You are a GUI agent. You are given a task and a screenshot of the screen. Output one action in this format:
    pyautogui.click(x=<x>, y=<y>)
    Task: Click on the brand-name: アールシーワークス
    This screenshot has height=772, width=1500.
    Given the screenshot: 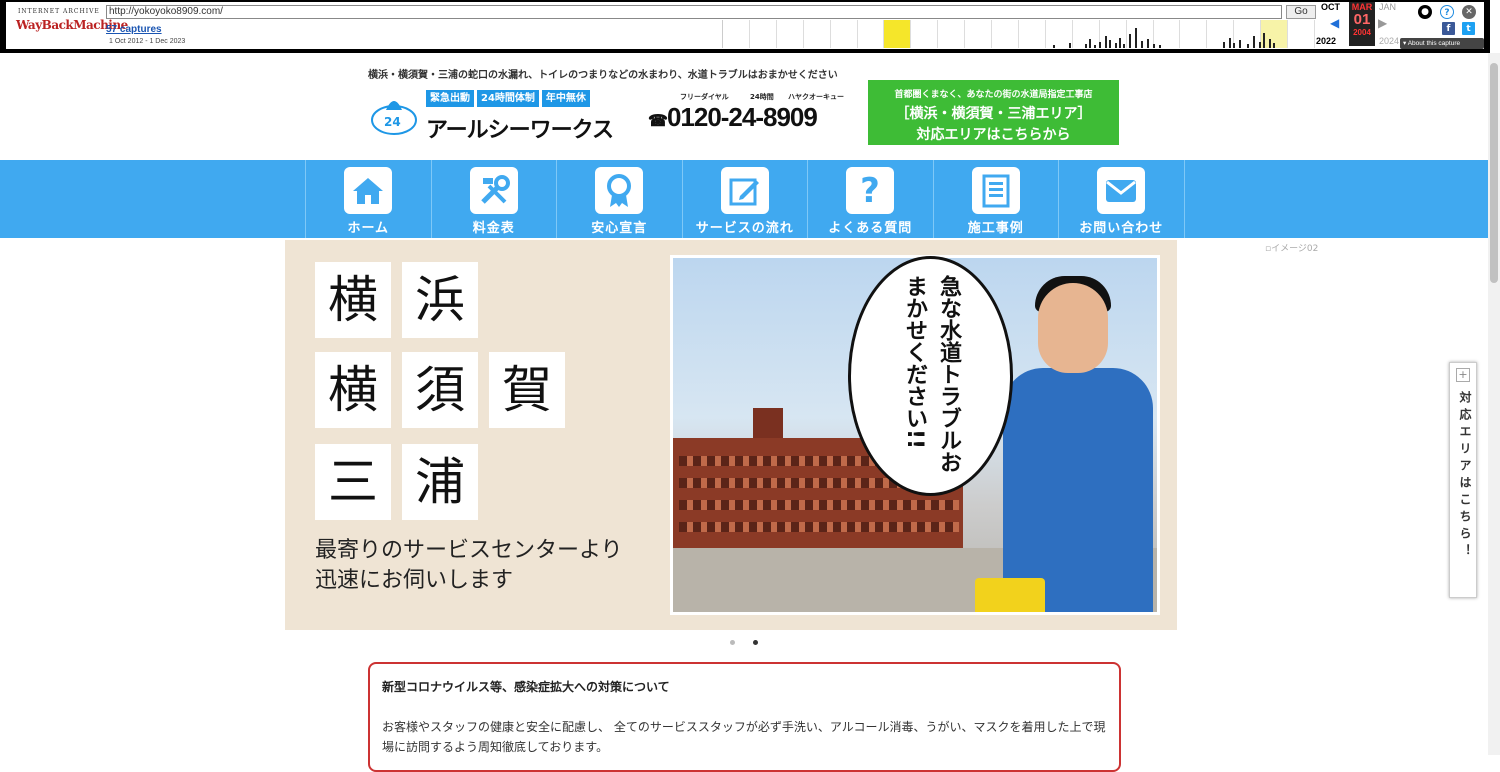 What is the action you would take?
    pyautogui.click(x=520, y=130)
    